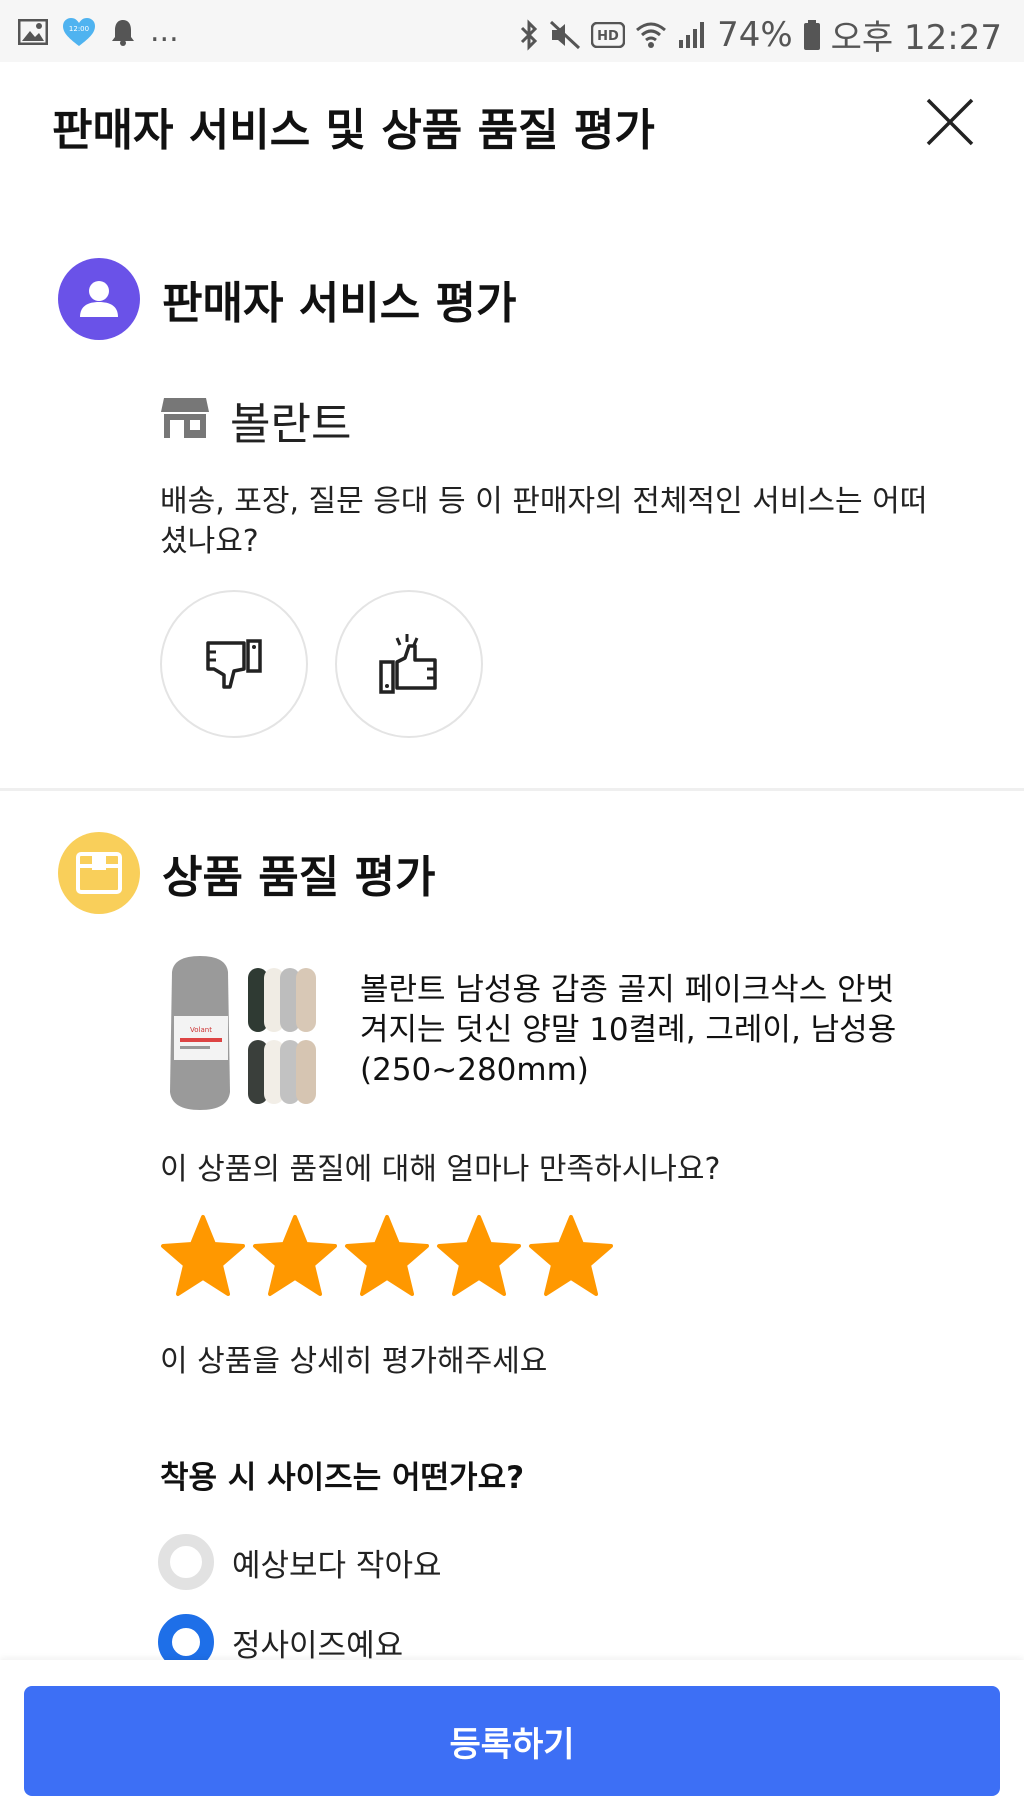  Describe the element at coordinates (512, 31) in the screenshot. I see `status-bar: 12:00 ... HD 74% 오후 12:27` at that location.